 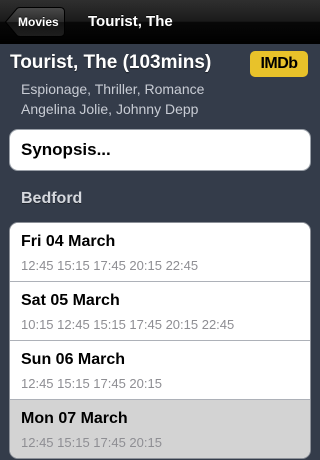 I want to click on showtime-times: 12:45 15:15 17:45 20:15 22:45, so click(x=110, y=265).